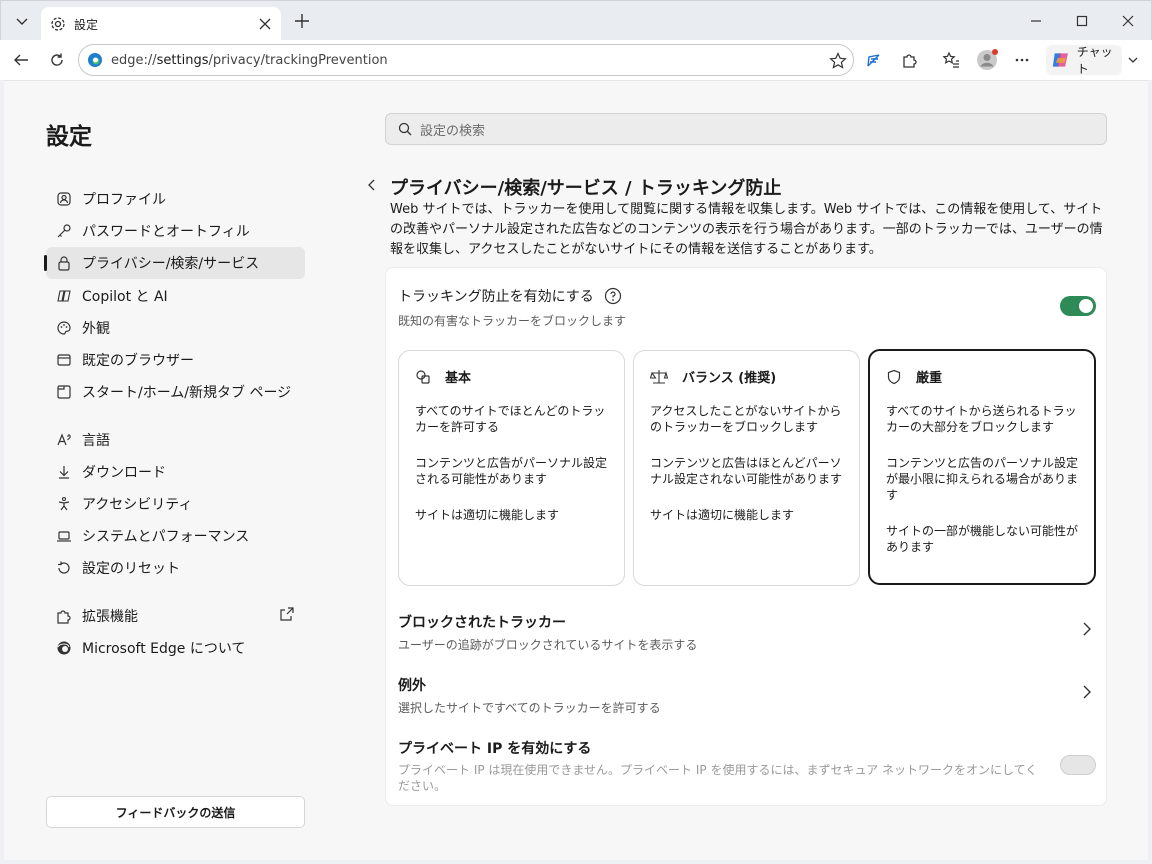  Describe the element at coordinates (175, 199) in the screenshot. I see `sidebar-item-profile: プロファイル` at that location.